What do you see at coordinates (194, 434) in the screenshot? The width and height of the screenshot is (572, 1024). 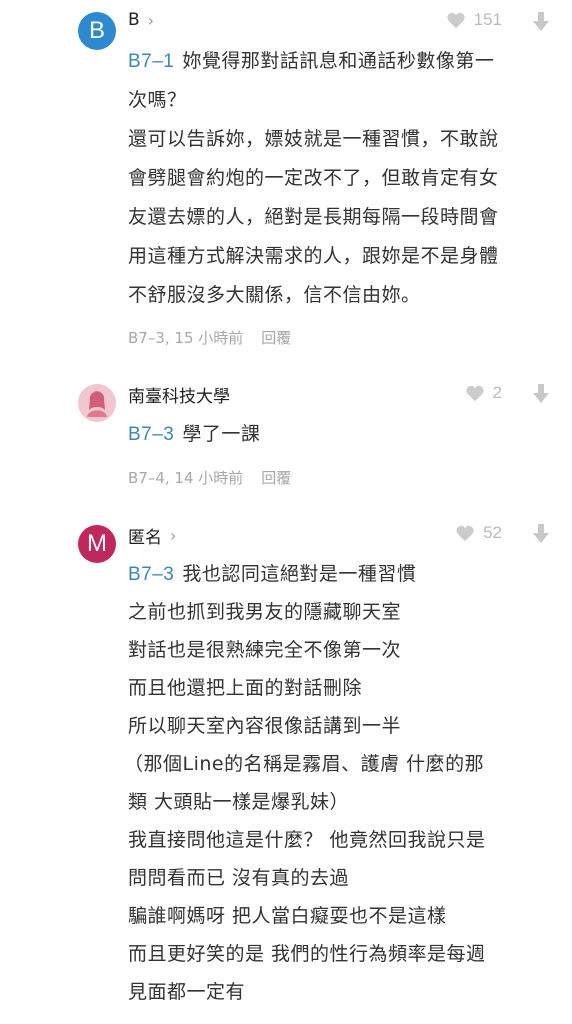 I see `comment-line: B7–3 學了一課` at bounding box center [194, 434].